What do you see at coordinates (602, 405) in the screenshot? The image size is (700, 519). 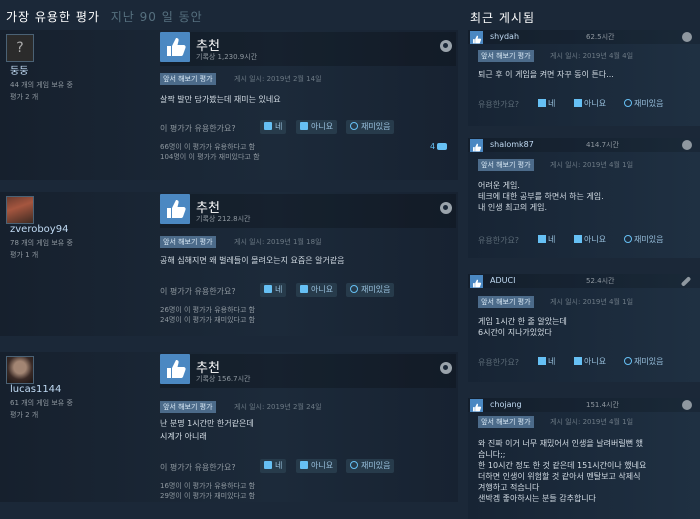 I see `recent-hours: 151.4시간` at bounding box center [602, 405].